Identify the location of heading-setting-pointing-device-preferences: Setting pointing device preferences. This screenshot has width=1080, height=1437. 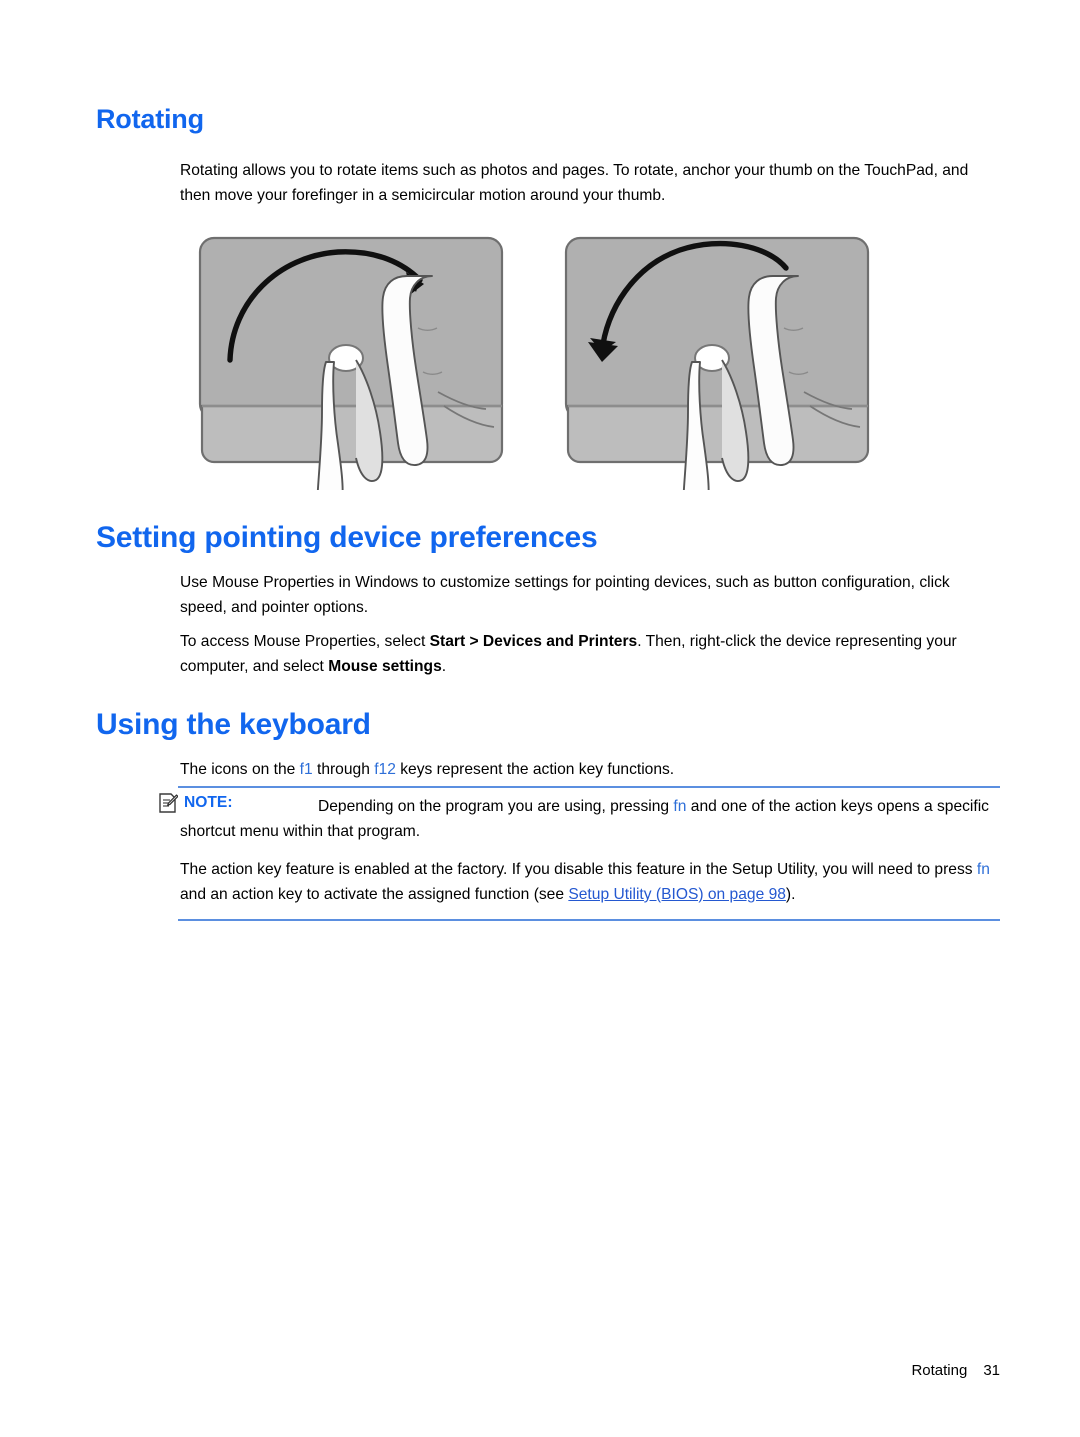
(347, 537).